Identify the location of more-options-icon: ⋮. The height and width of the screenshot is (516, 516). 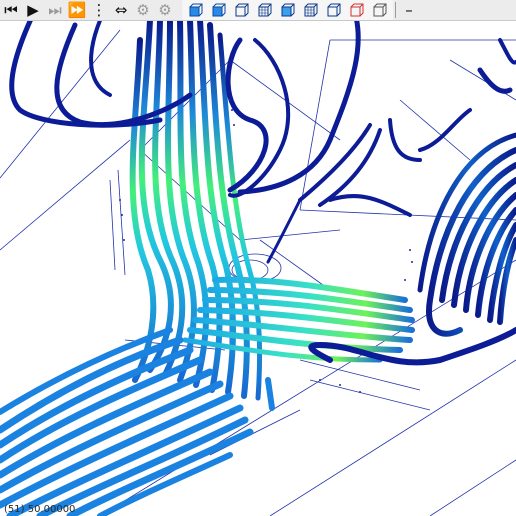
(99, 10).